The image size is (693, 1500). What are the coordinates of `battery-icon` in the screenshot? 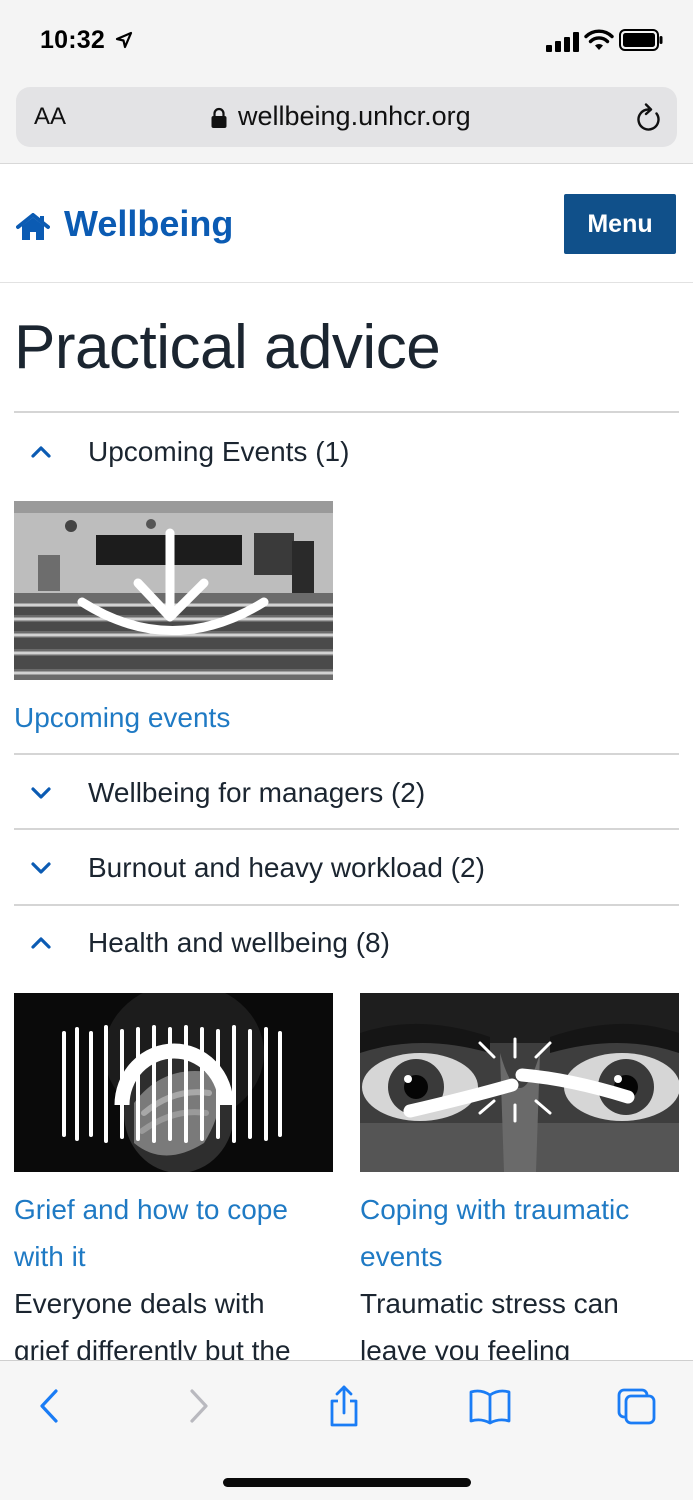 It's located at (641, 40).